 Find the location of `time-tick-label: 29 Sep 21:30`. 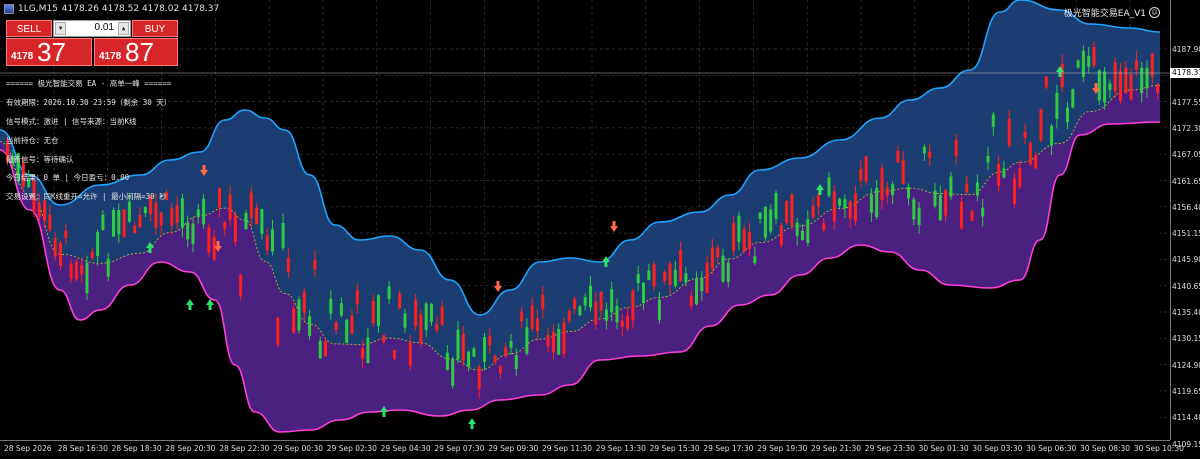

time-tick-label: 29 Sep 21:30 is located at coordinates (836, 448).